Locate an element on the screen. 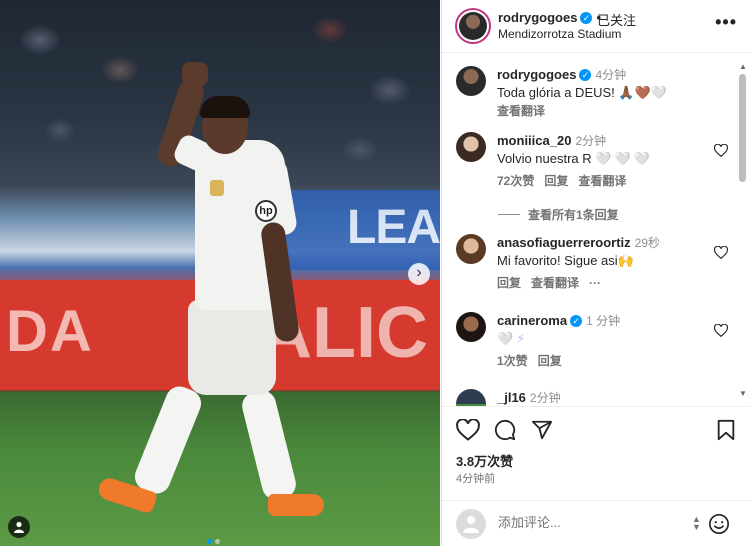 The height and width of the screenshot is (546, 750). comment-bubble-icon is located at coordinates (505, 430).